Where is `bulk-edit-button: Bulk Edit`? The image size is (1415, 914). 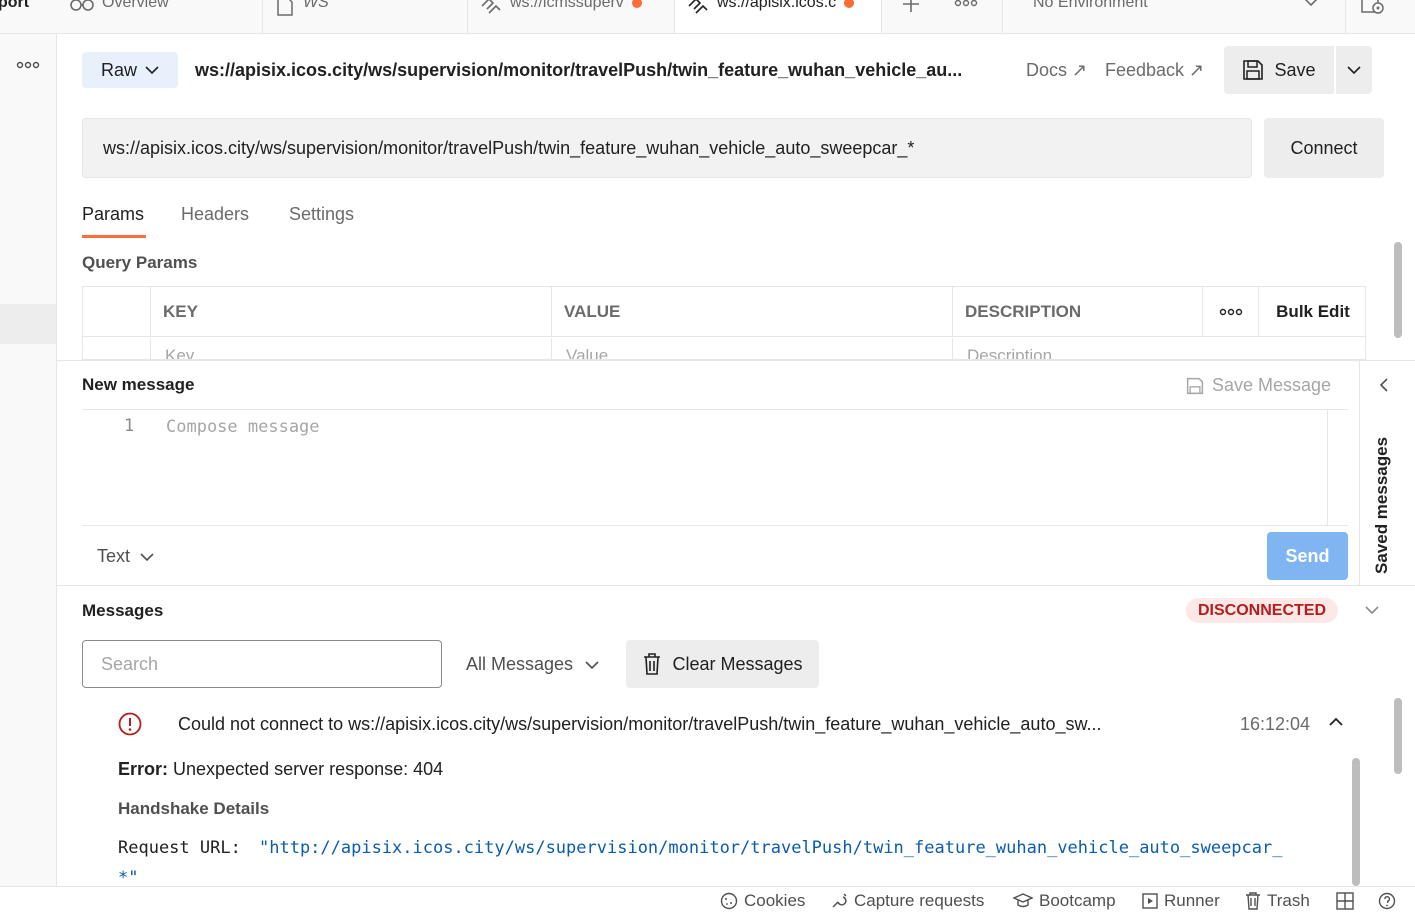 bulk-edit-button: Bulk Edit is located at coordinates (1312, 312).